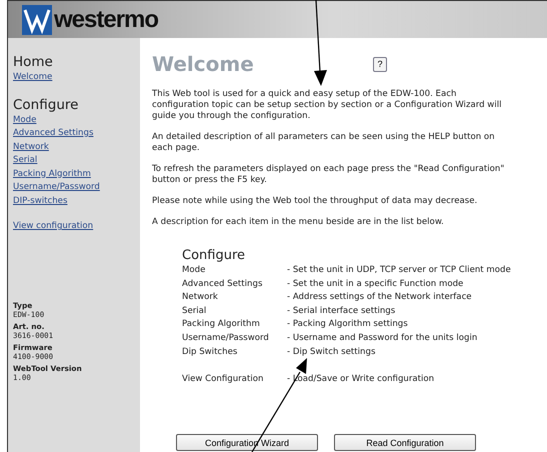  I want to click on item-name: View Configuration, so click(223, 379).